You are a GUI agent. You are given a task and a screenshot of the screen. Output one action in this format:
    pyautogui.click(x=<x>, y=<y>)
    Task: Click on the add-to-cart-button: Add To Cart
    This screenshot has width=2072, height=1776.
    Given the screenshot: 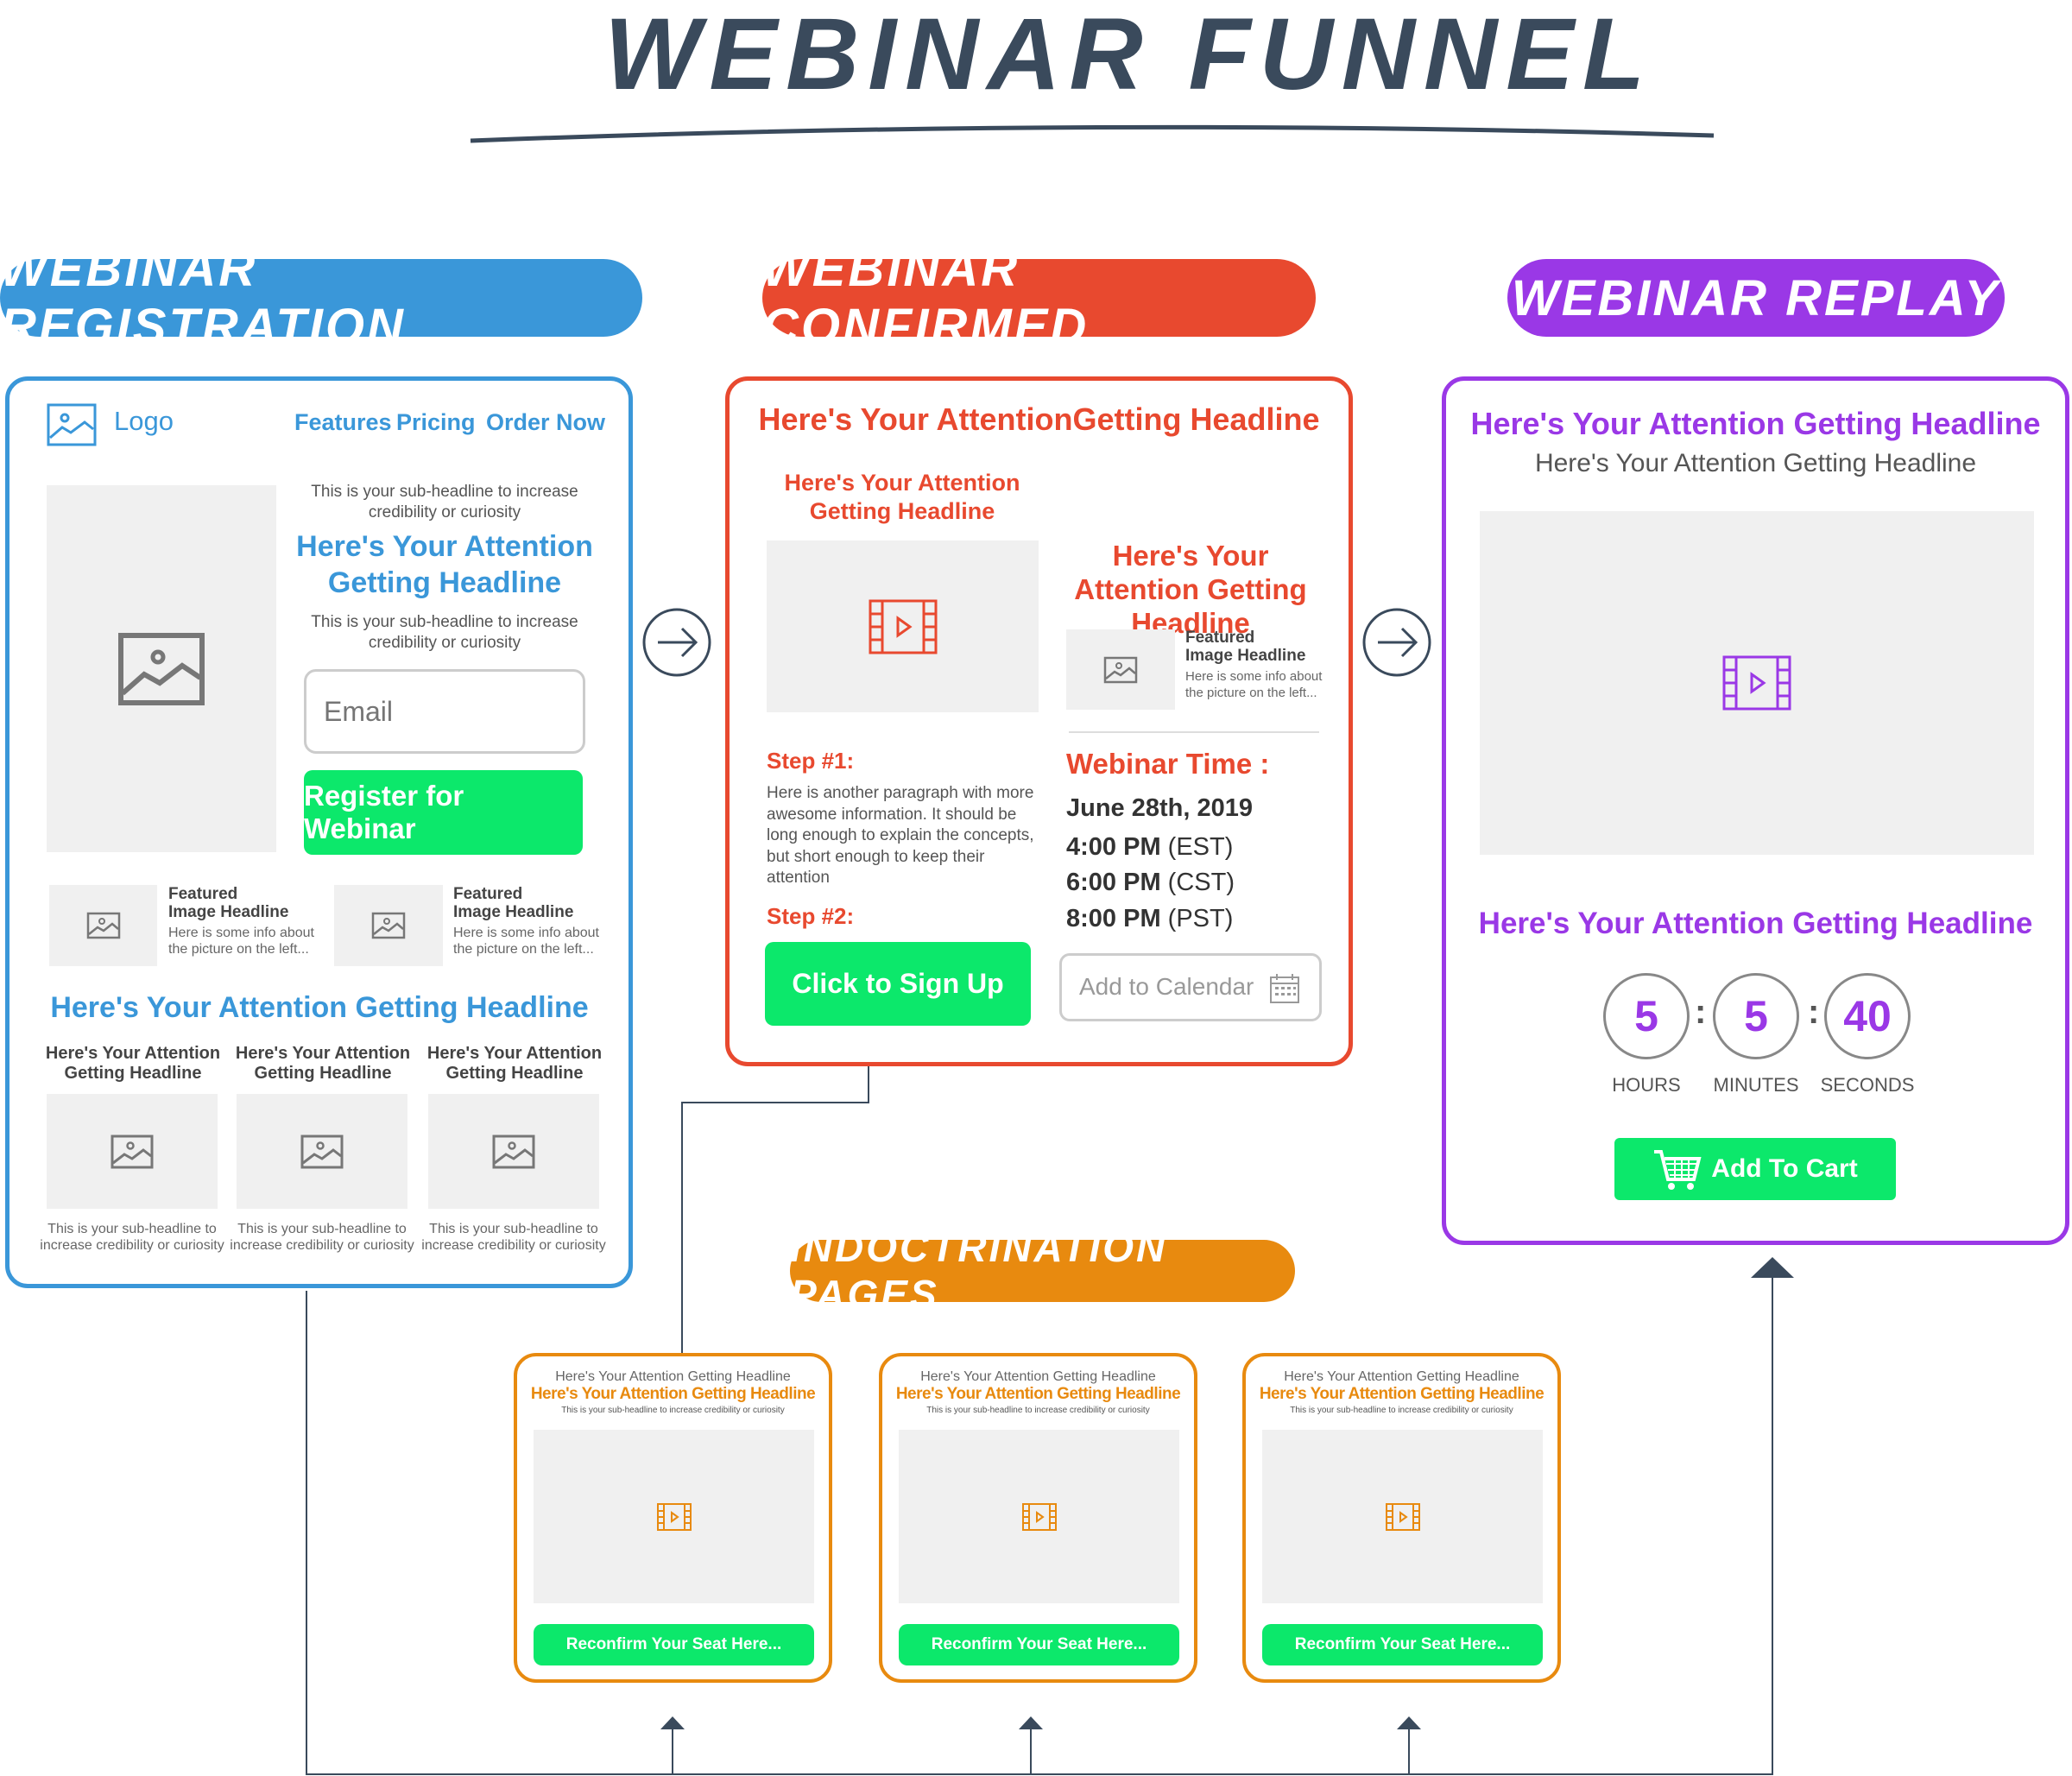 What is the action you would take?
    pyautogui.click(x=1755, y=1169)
    